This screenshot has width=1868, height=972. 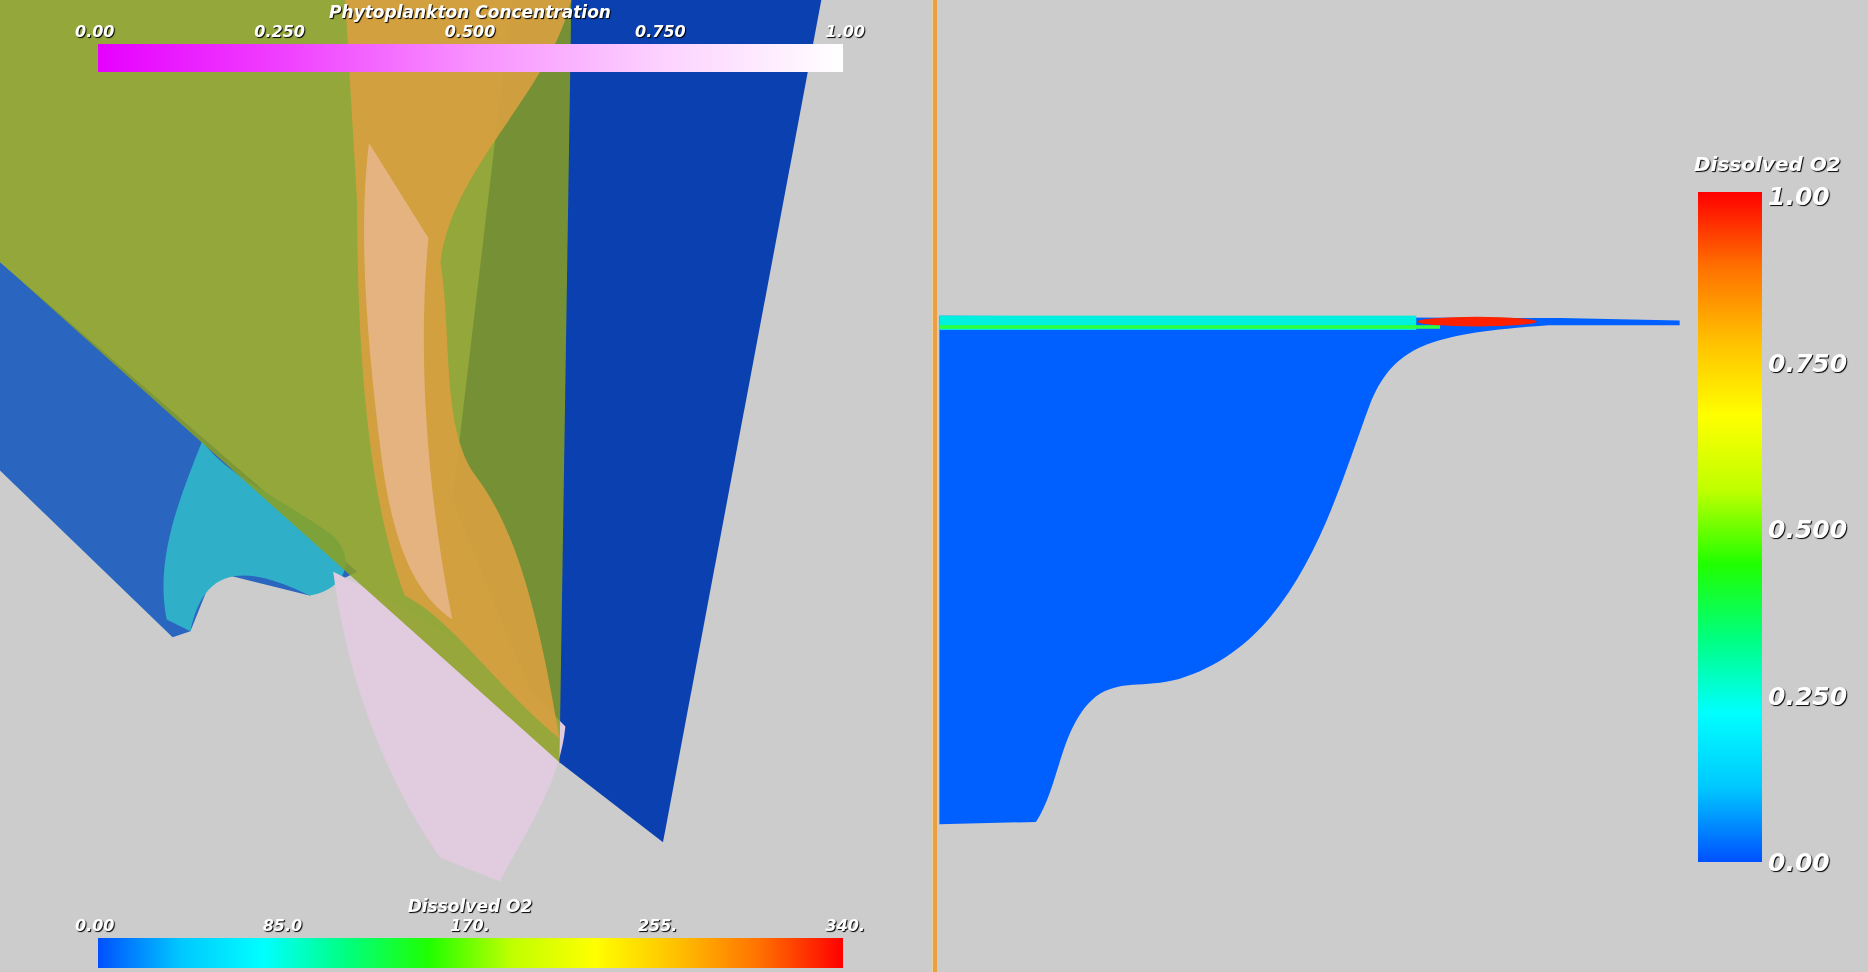 What do you see at coordinates (845, 926) in the screenshot?
I see `scale-label: 340.` at bounding box center [845, 926].